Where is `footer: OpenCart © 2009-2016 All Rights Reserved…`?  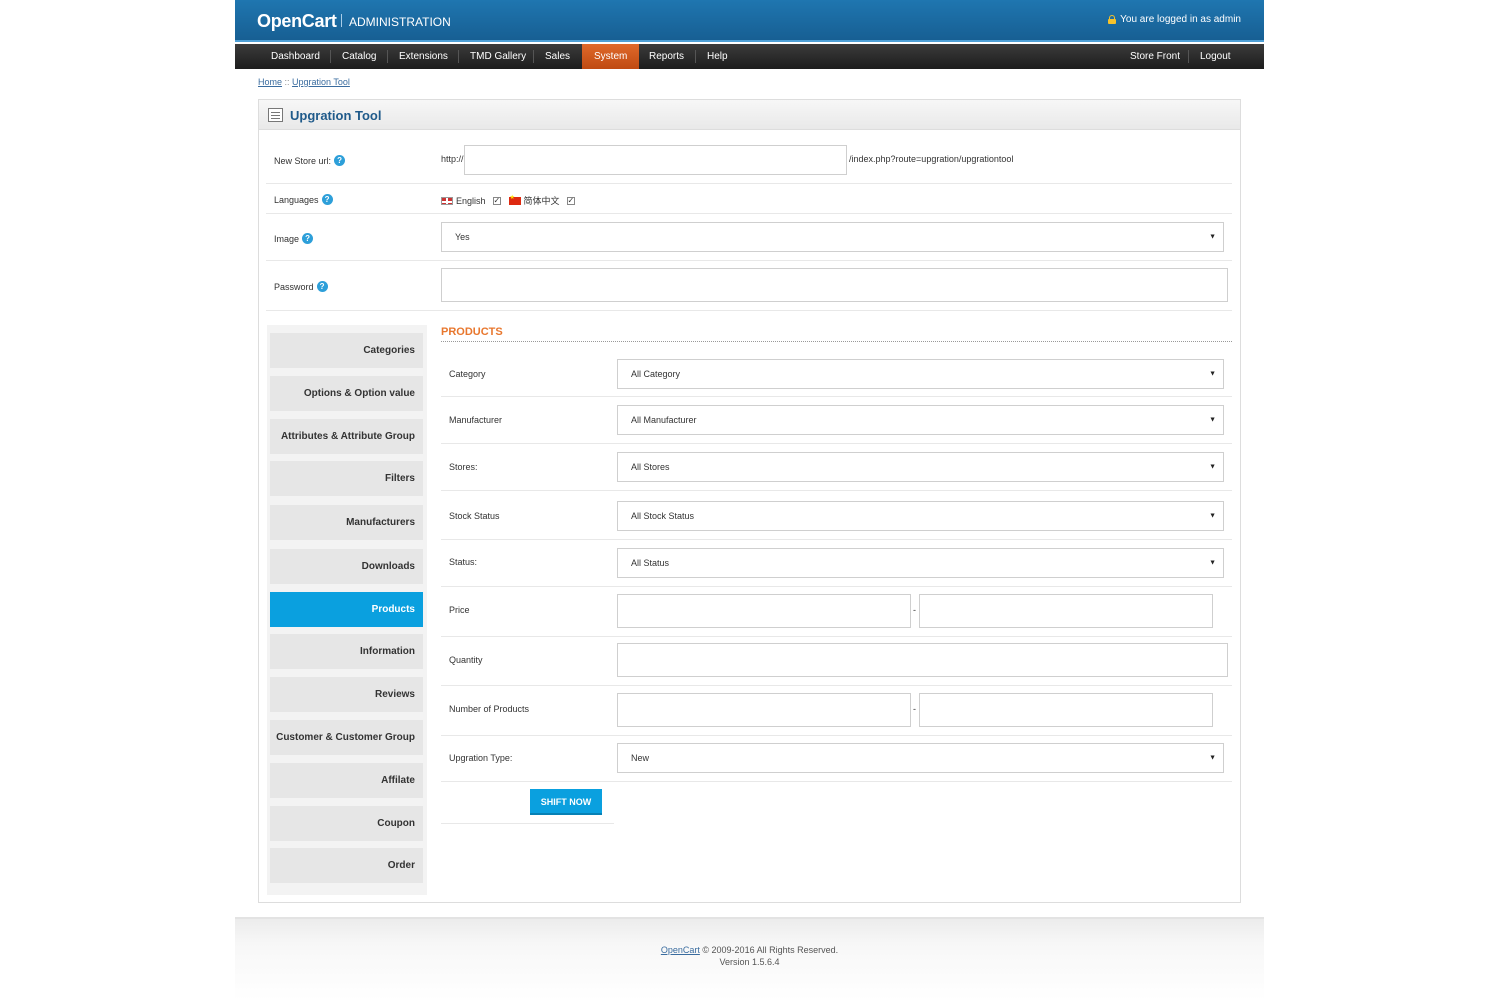 footer: OpenCart © 2009-2016 All Rights Reserved… is located at coordinates (749, 958).